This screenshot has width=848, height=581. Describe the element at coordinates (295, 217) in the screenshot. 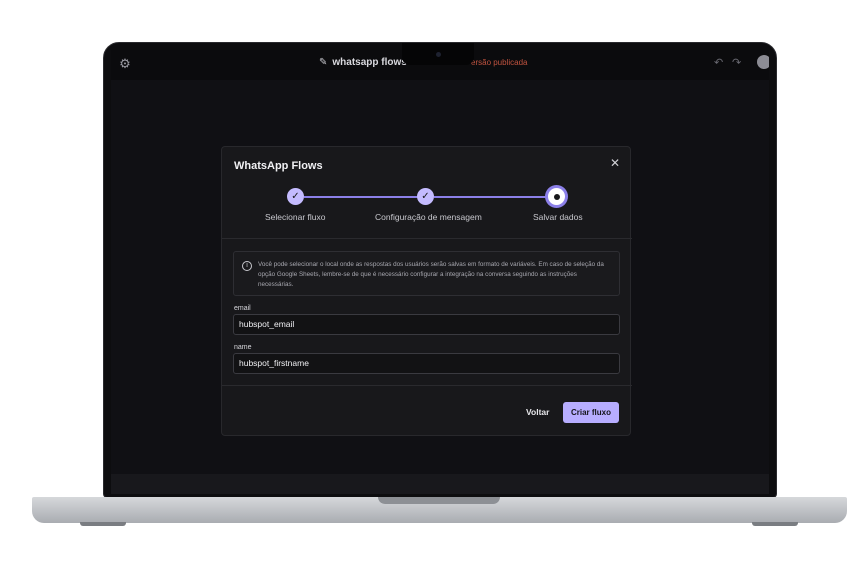

I see `step-label-1: Selecionar fluxo` at that location.